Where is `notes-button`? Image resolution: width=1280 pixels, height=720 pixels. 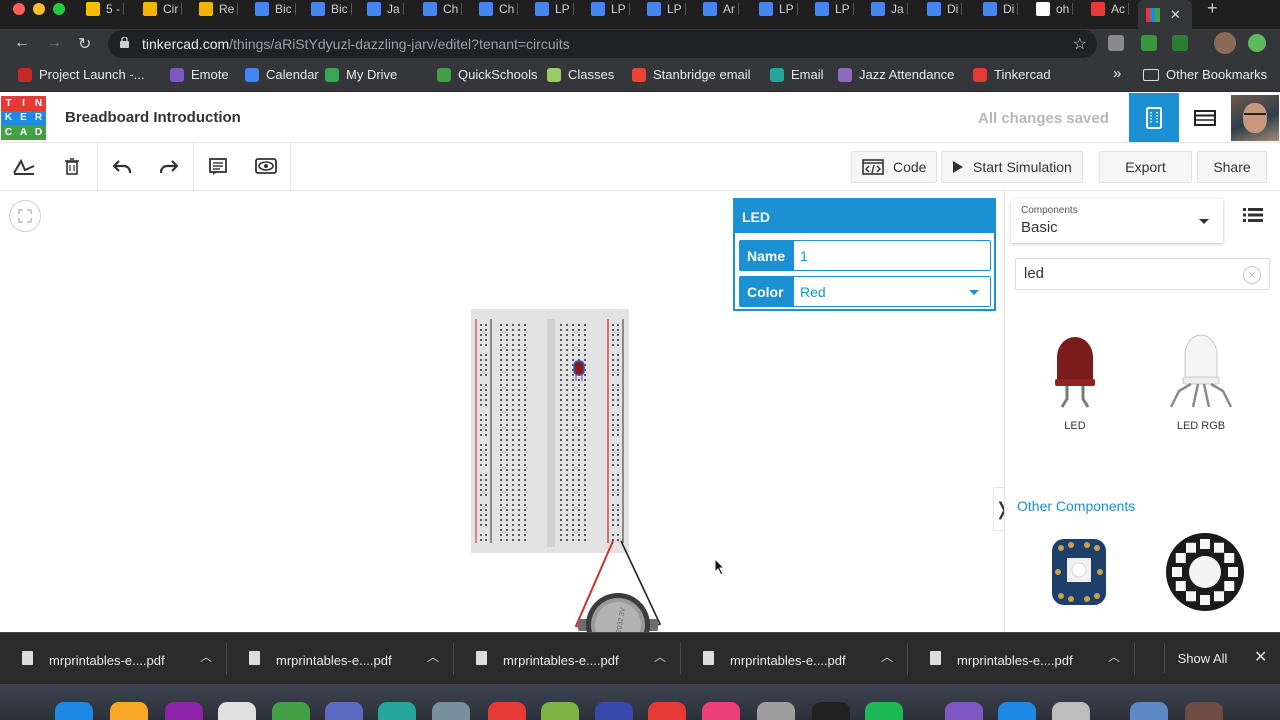
notes-button is located at coordinates (218, 166).